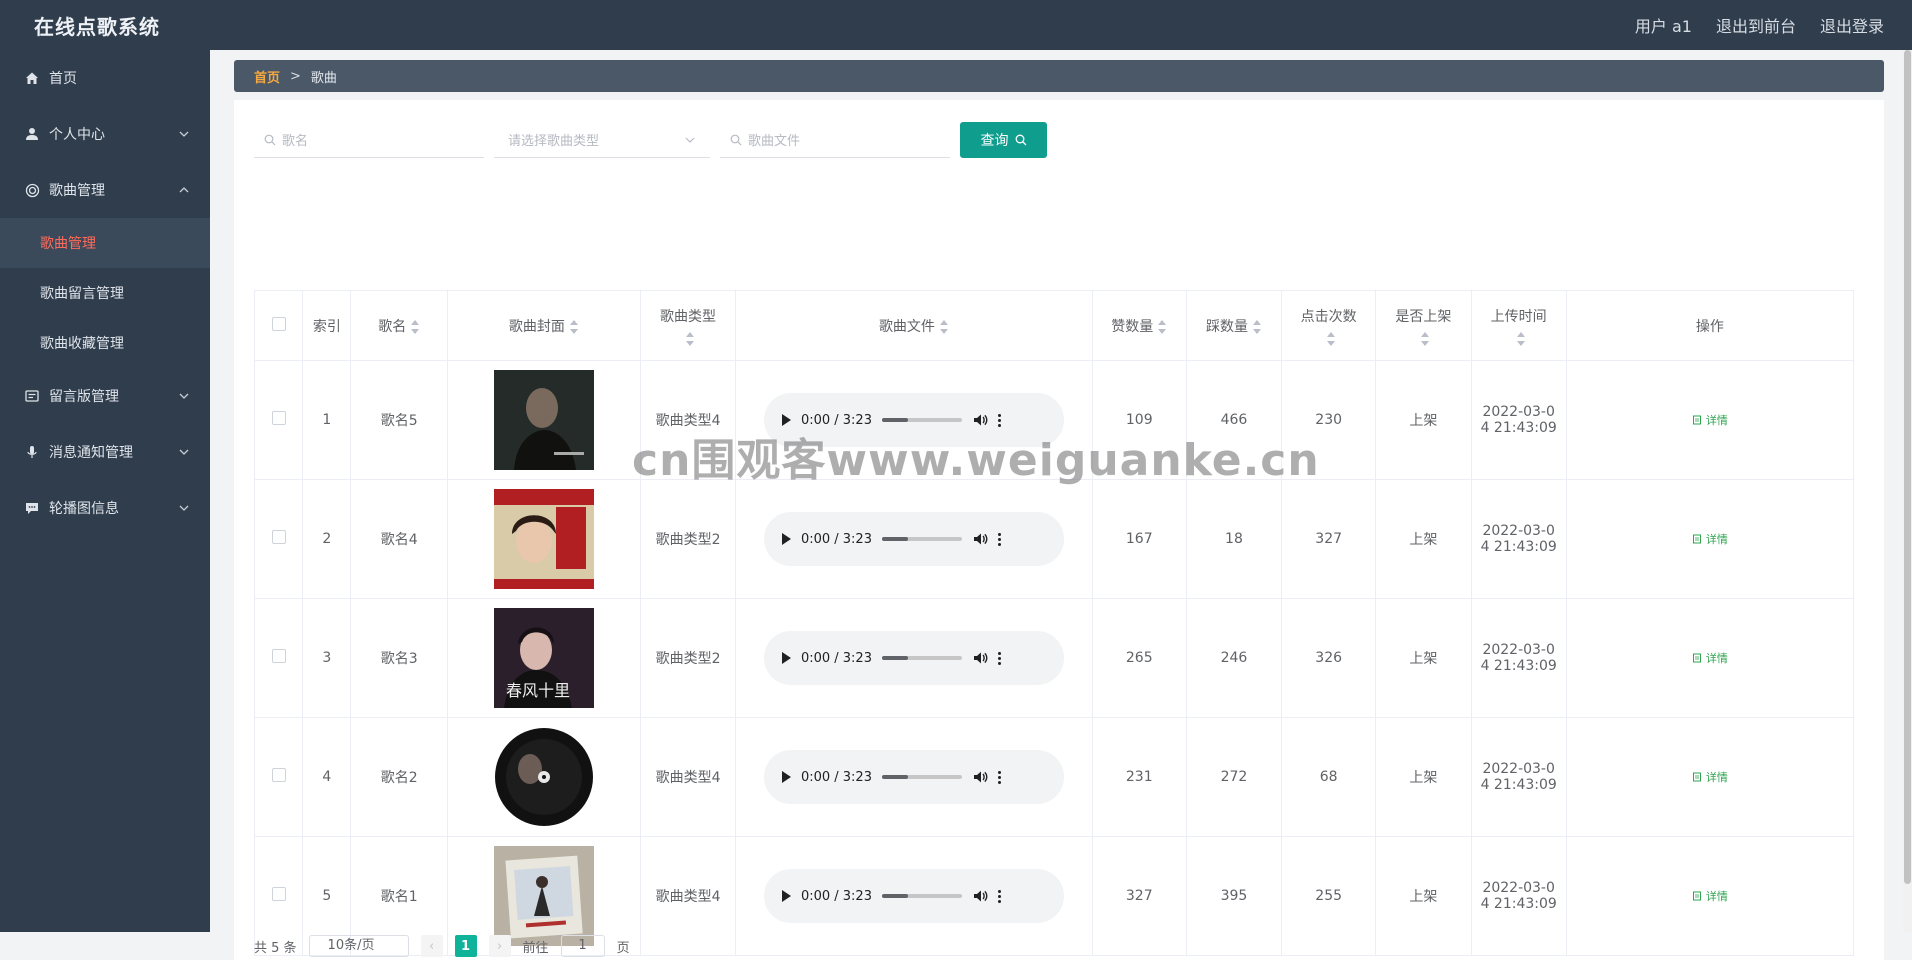  Describe the element at coordinates (623, 948) in the screenshot. I see `page-unit-label: 页` at that location.